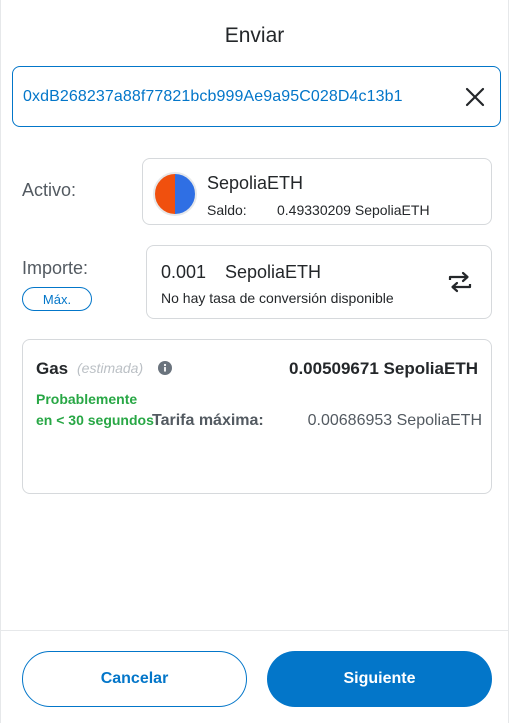  Describe the element at coordinates (57, 299) in the screenshot. I see `max-button: Máx.` at that location.